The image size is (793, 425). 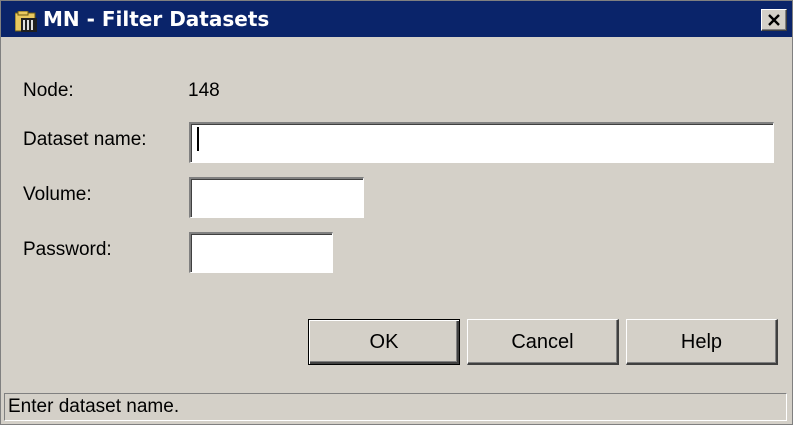 What do you see at coordinates (543, 342) in the screenshot?
I see `cancel-button: Cancel` at bounding box center [543, 342].